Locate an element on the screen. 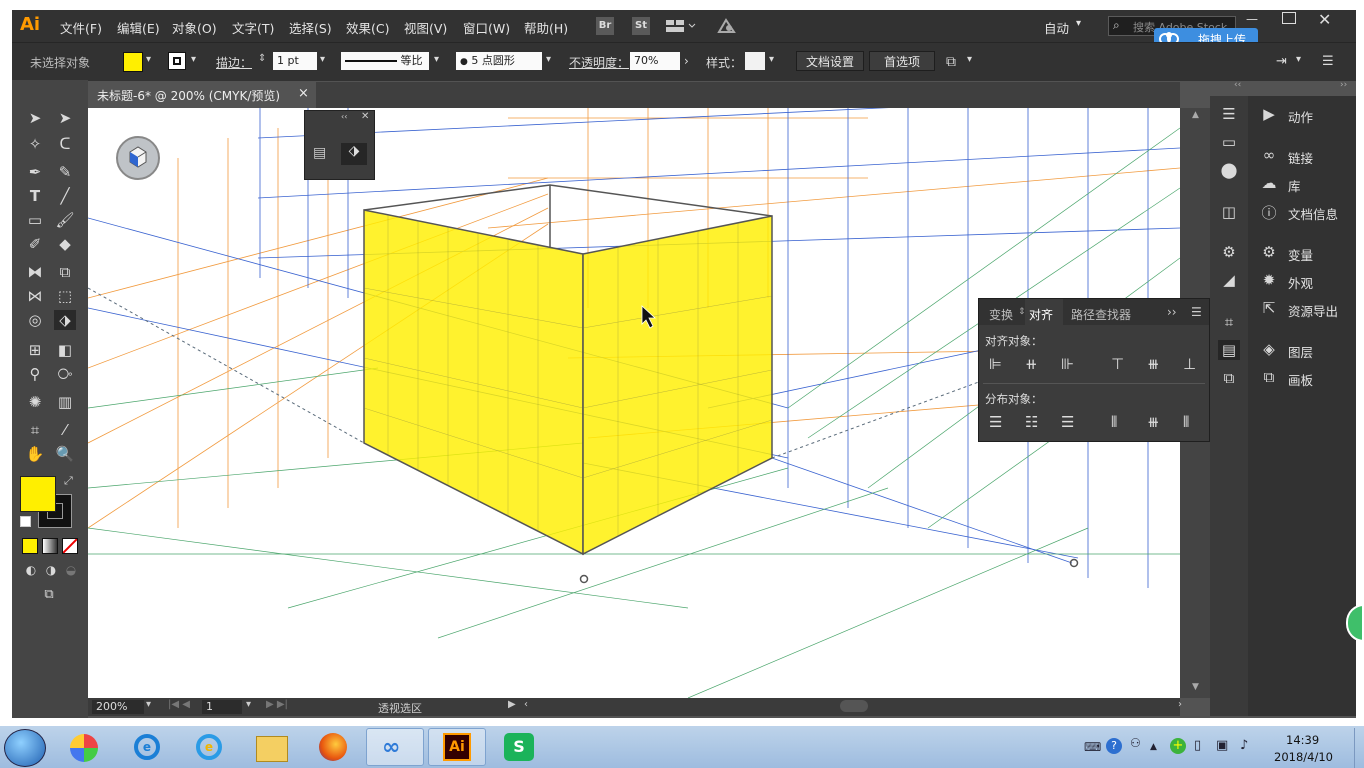 Image resolution: width=1364 pixels, height=768 pixels. column-graph-tool-icon: ▥ is located at coordinates (65, 402).